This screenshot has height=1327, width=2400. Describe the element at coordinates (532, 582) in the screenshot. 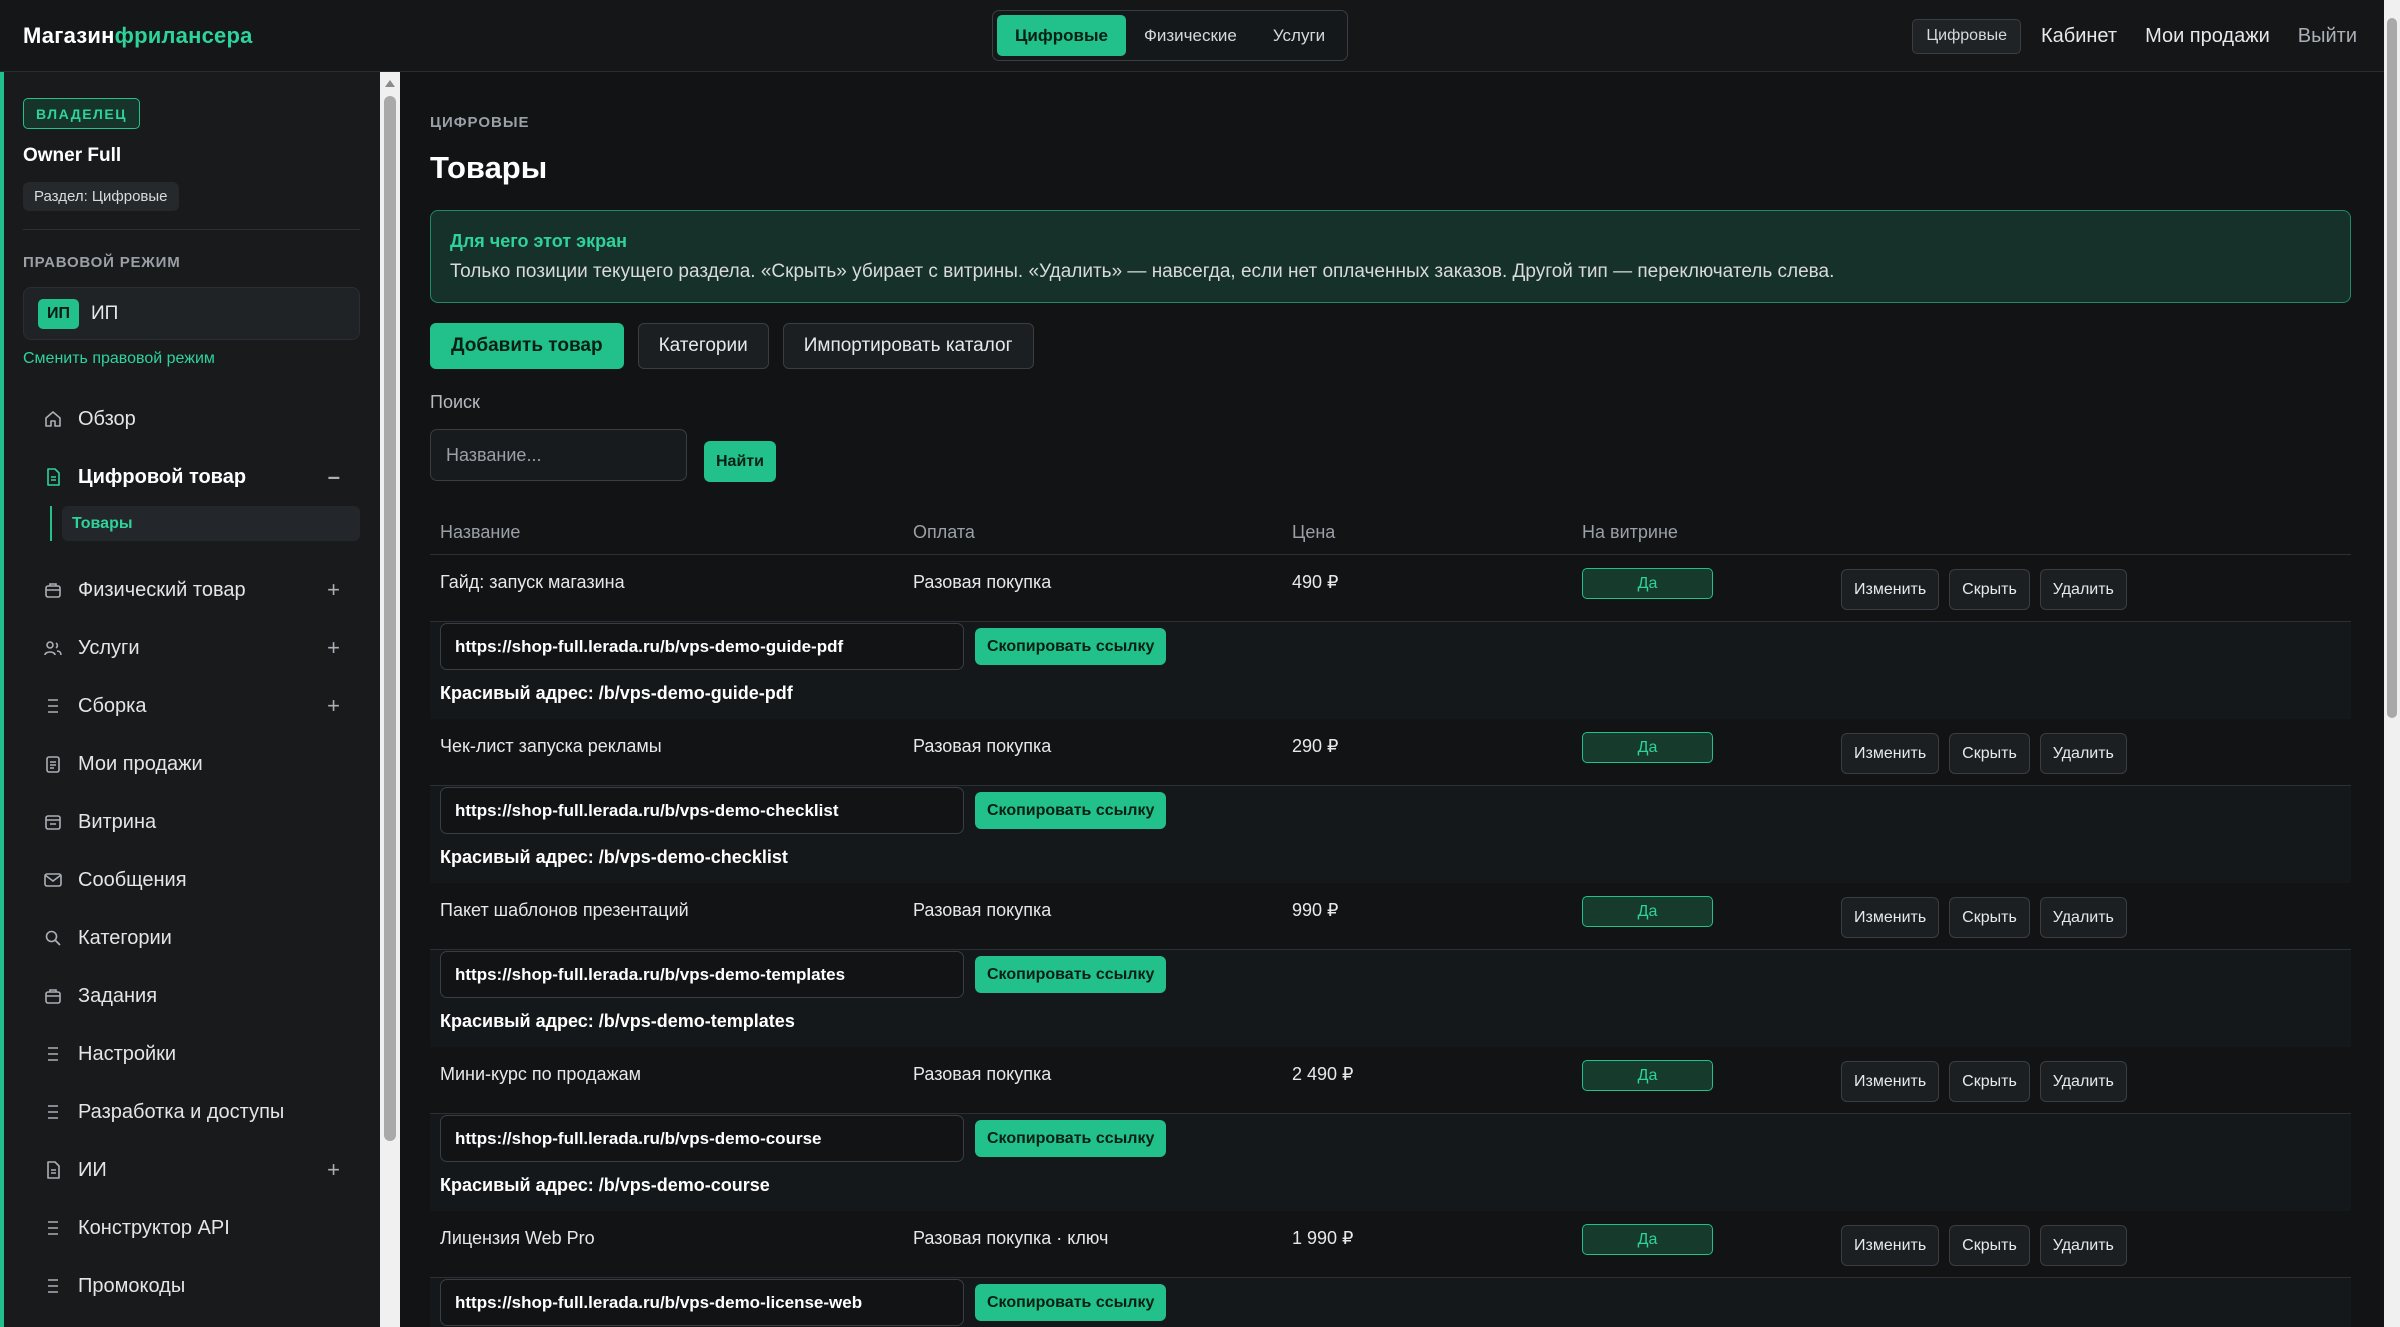

I see `product-name: Гайд: запуск магазина` at that location.